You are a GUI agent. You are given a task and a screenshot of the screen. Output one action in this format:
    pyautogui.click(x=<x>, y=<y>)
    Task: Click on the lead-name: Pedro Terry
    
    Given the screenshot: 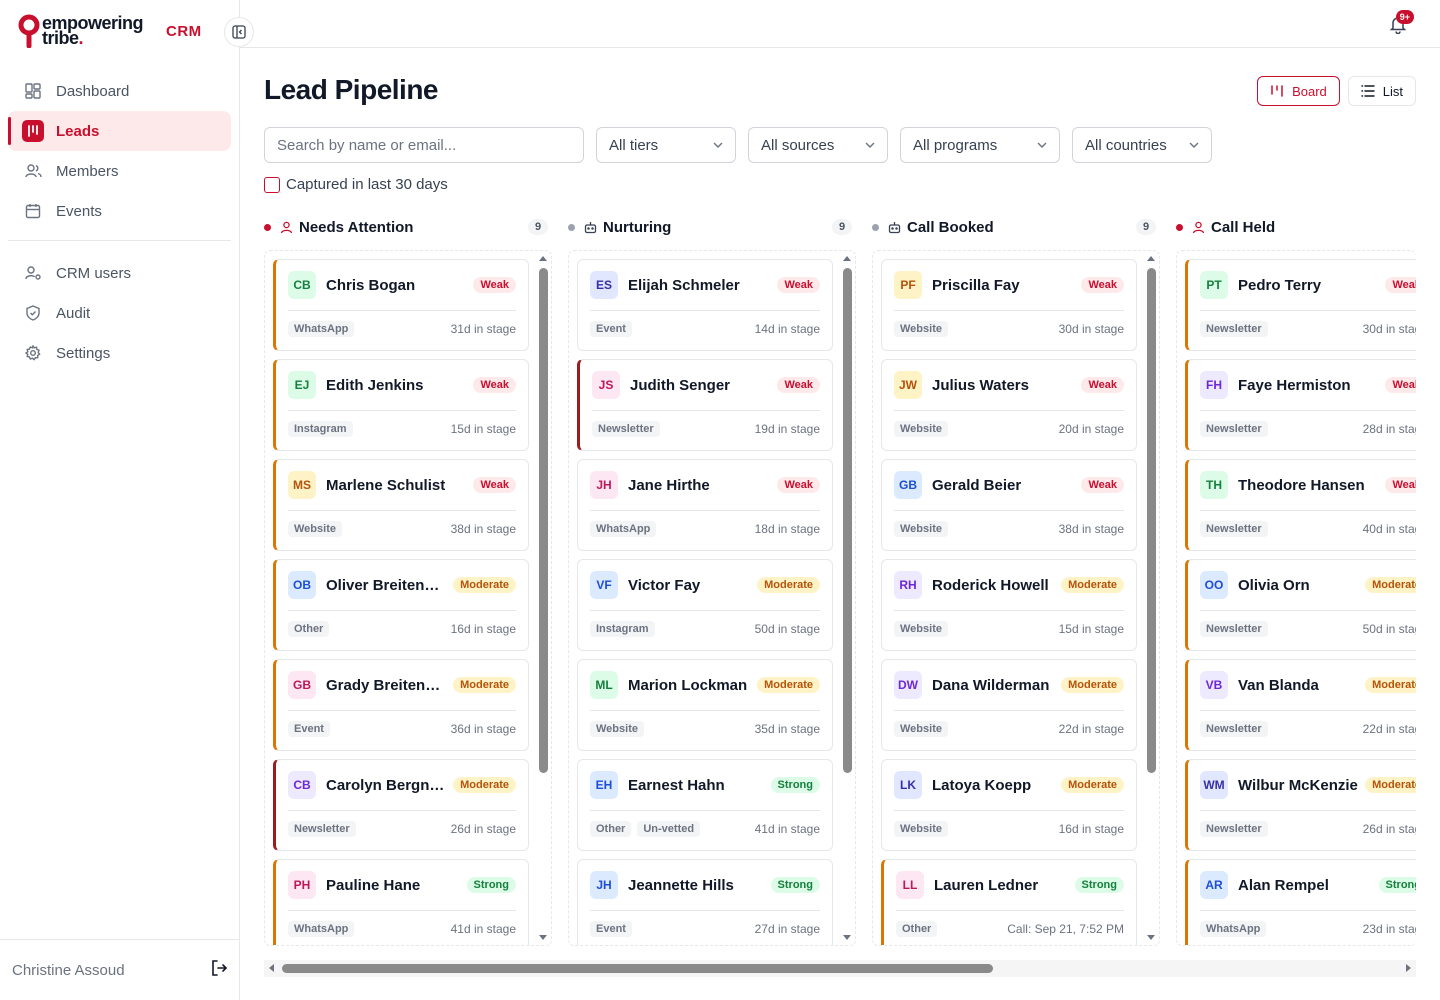 What is the action you would take?
    pyautogui.click(x=1280, y=285)
    